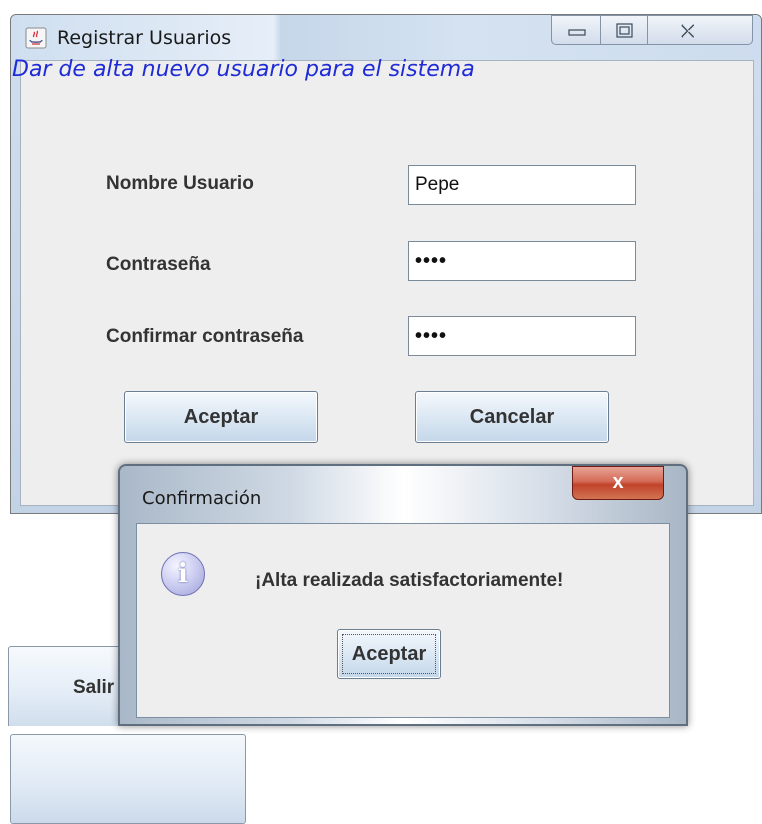 The width and height of the screenshot is (762, 824). Describe the element at coordinates (128, 779) in the screenshot. I see `salir-button` at that location.